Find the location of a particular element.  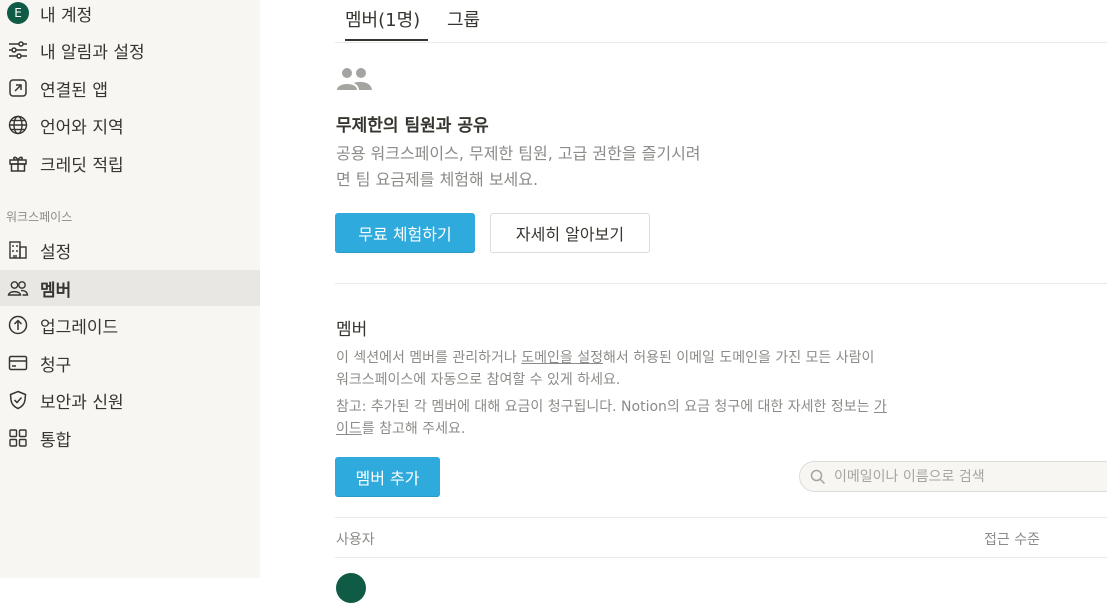

promo-desc-line: 면 팀 요금제를 체험해 보세요. is located at coordinates (437, 179).